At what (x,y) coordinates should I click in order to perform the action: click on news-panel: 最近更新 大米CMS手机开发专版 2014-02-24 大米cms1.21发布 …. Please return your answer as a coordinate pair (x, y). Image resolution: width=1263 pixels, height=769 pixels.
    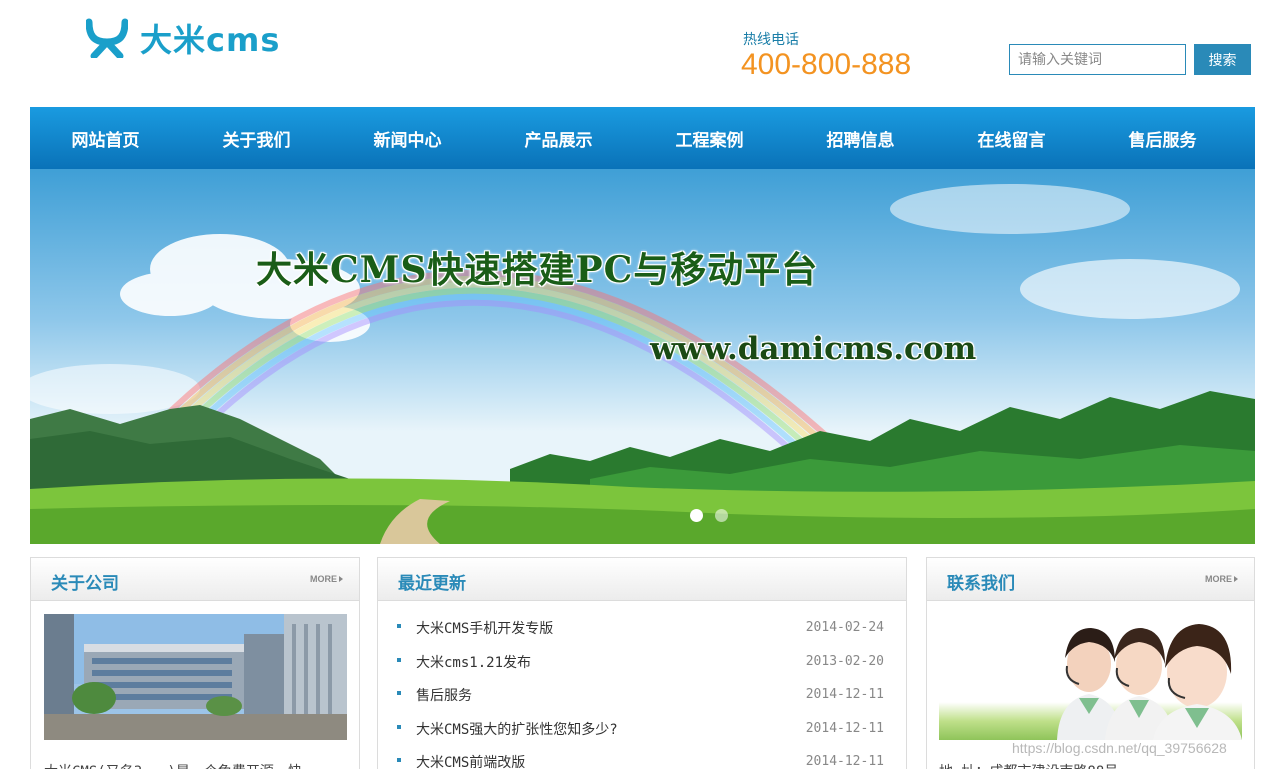
    Looking at the image, I should click on (642, 663).